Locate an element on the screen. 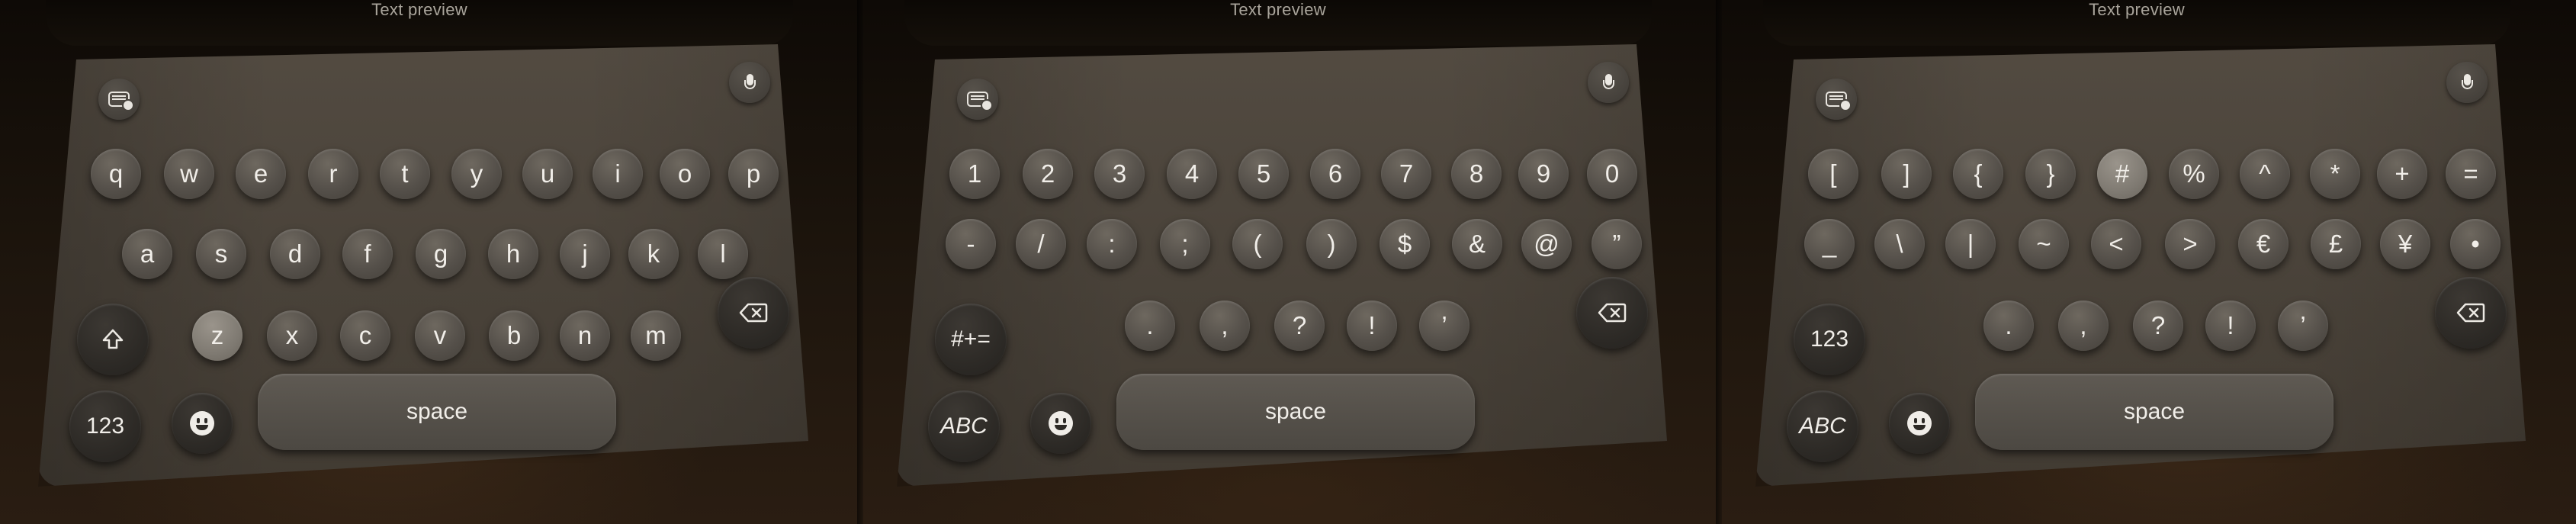  key-letters-r0-c3: r is located at coordinates (333, 174).